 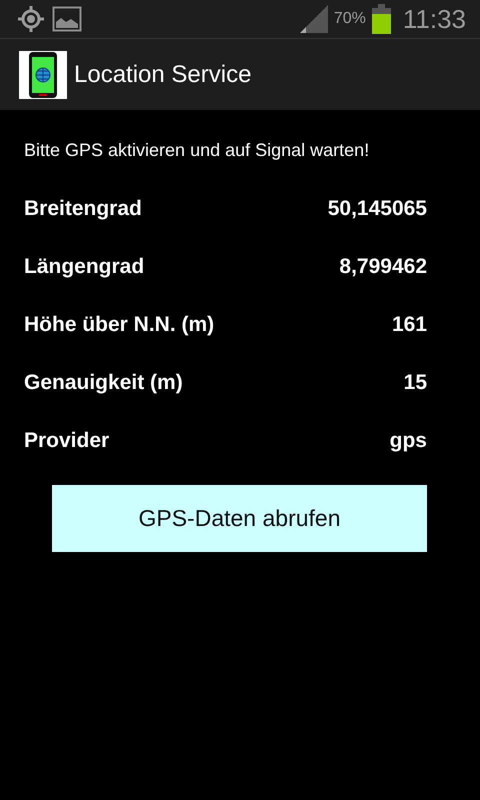 What do you see at coordinates (103, 383) in the screenshot?
I see `field-label: Genauigkeit (m)` at bounding box center [103, 383].